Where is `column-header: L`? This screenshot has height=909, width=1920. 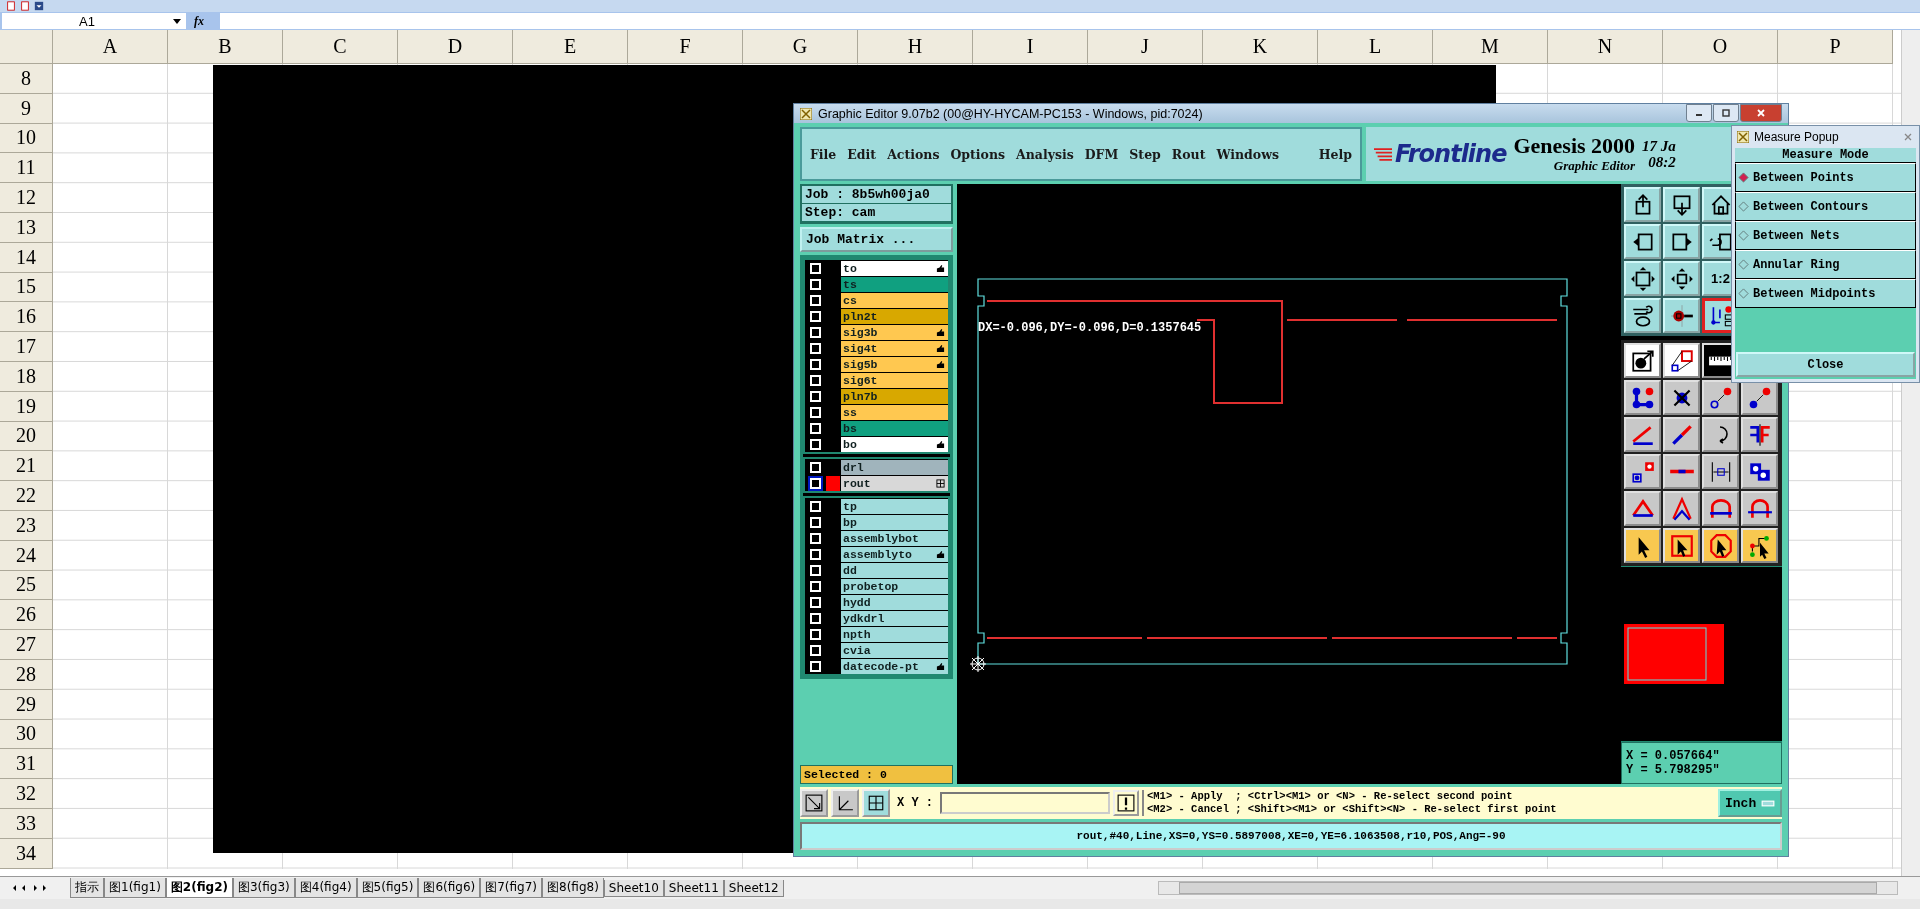 column-header: L is located at coordinates (1375, 47).